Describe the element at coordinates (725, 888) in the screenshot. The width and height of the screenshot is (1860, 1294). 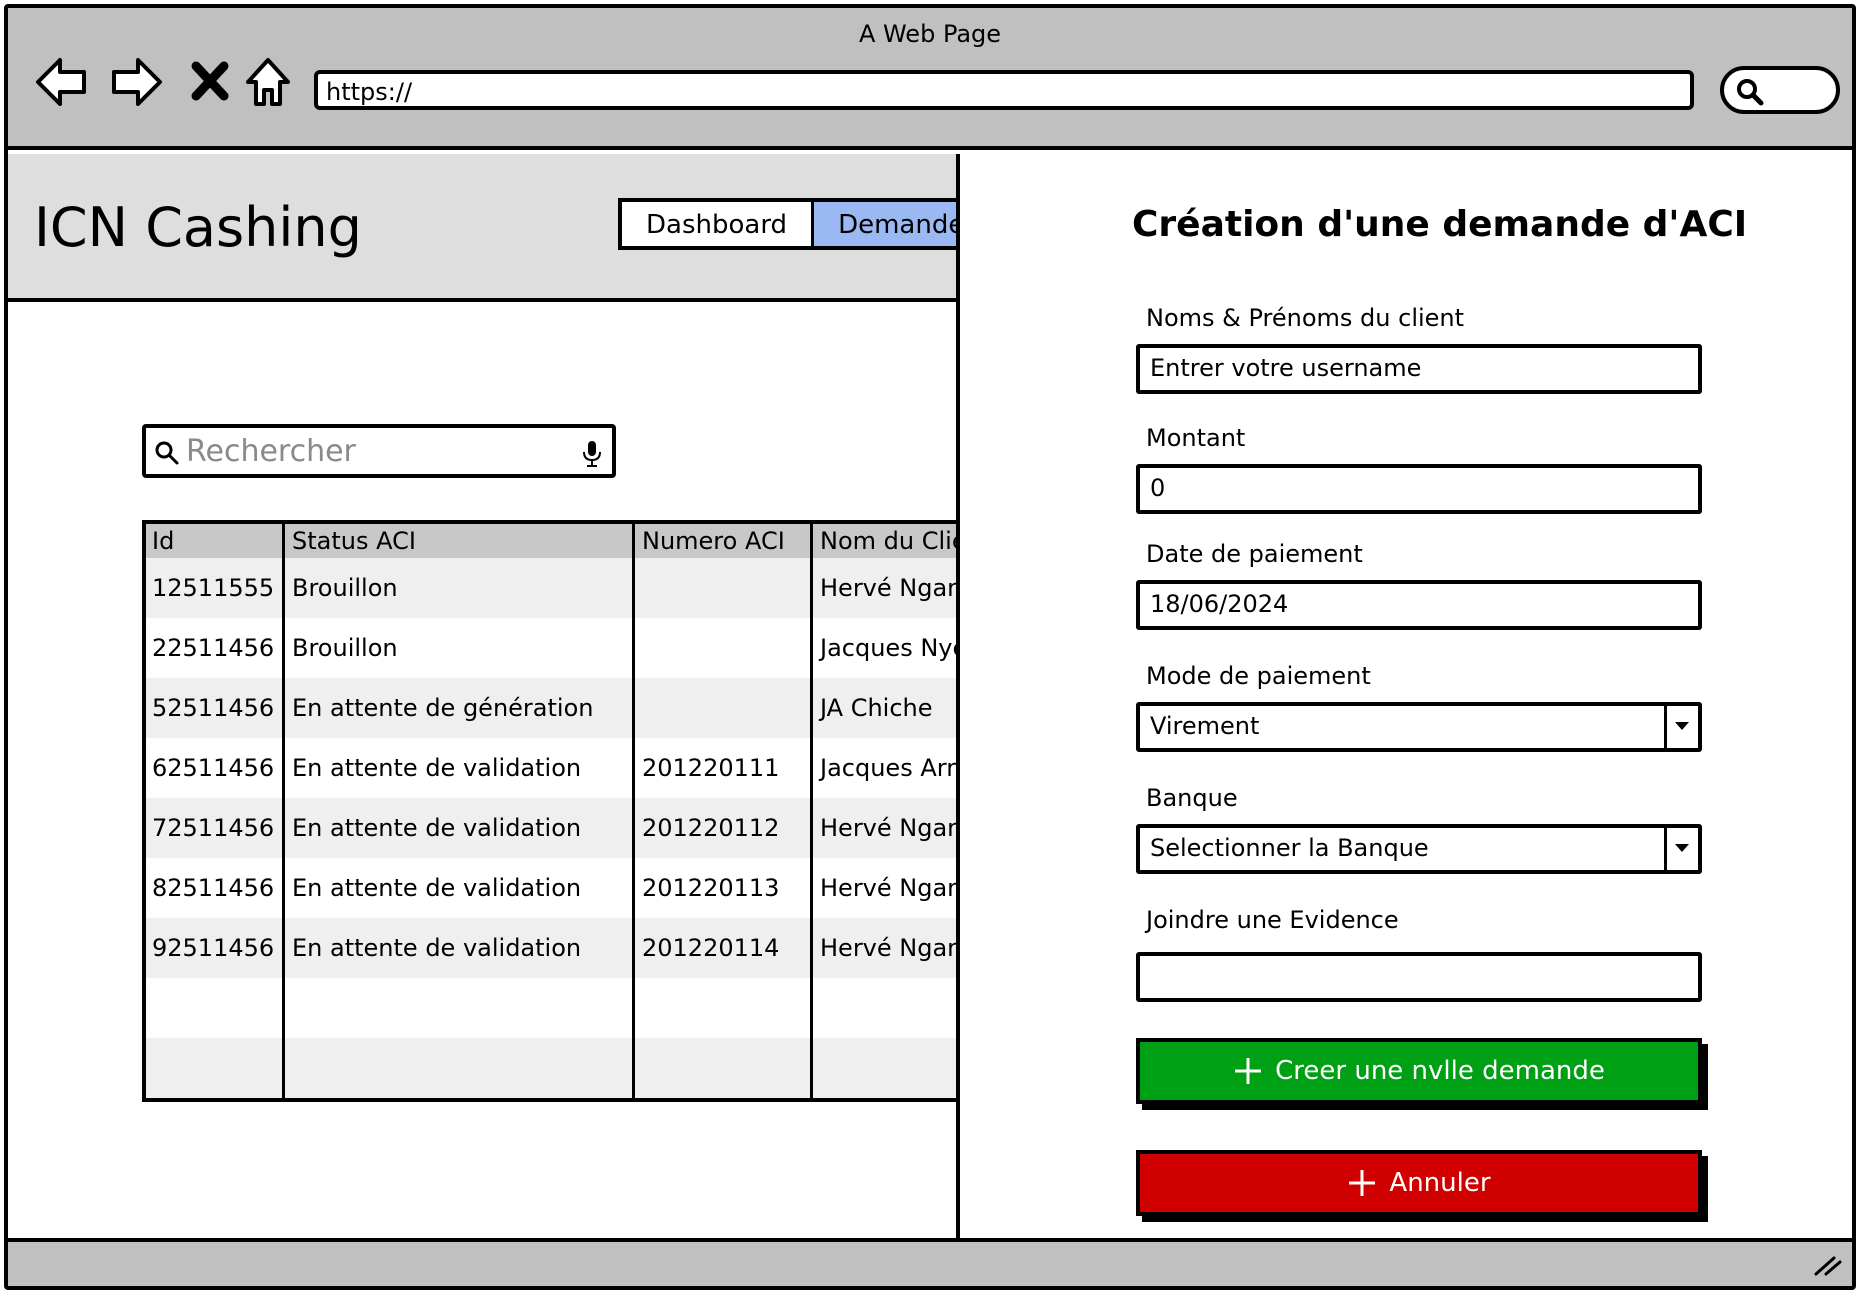
I see `cell-numero: 201220113` at that location.